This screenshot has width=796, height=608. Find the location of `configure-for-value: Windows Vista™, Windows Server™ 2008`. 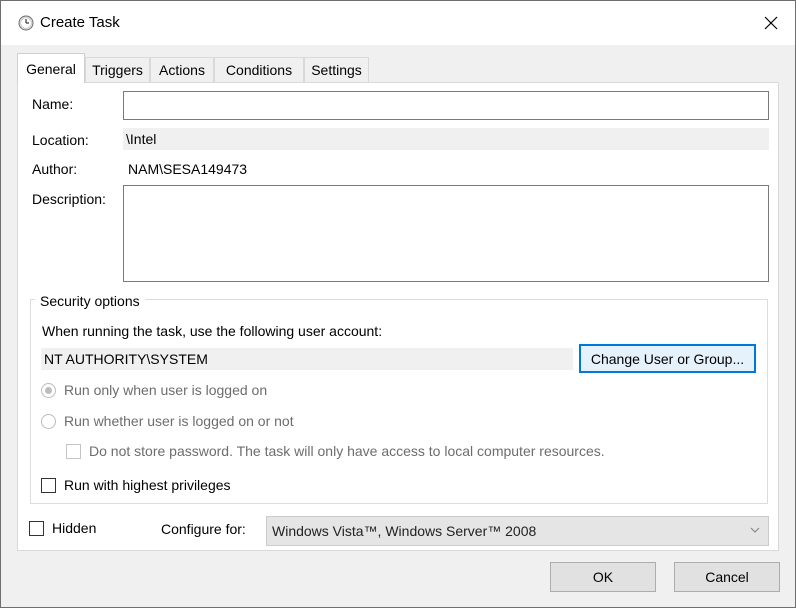

configure-for-value: Windows Vista™, Windows Server™ 2008 is located at coordinates (404, 531).